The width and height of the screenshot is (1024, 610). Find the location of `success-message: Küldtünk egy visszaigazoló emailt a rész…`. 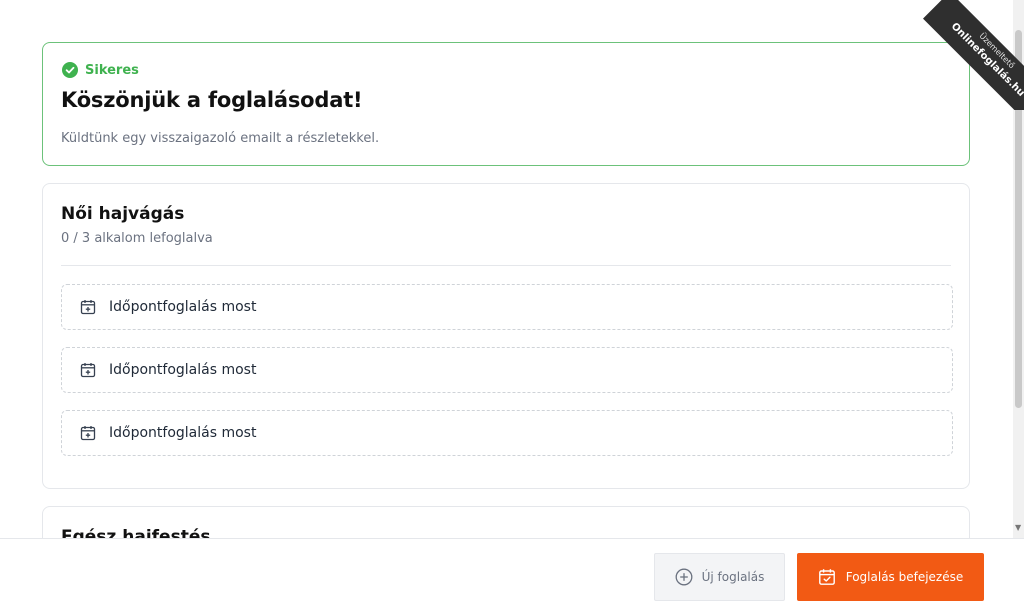

success-message: Küldtünk egy visszaigazoló emailt a rész… is located at coordinates (220, 138).